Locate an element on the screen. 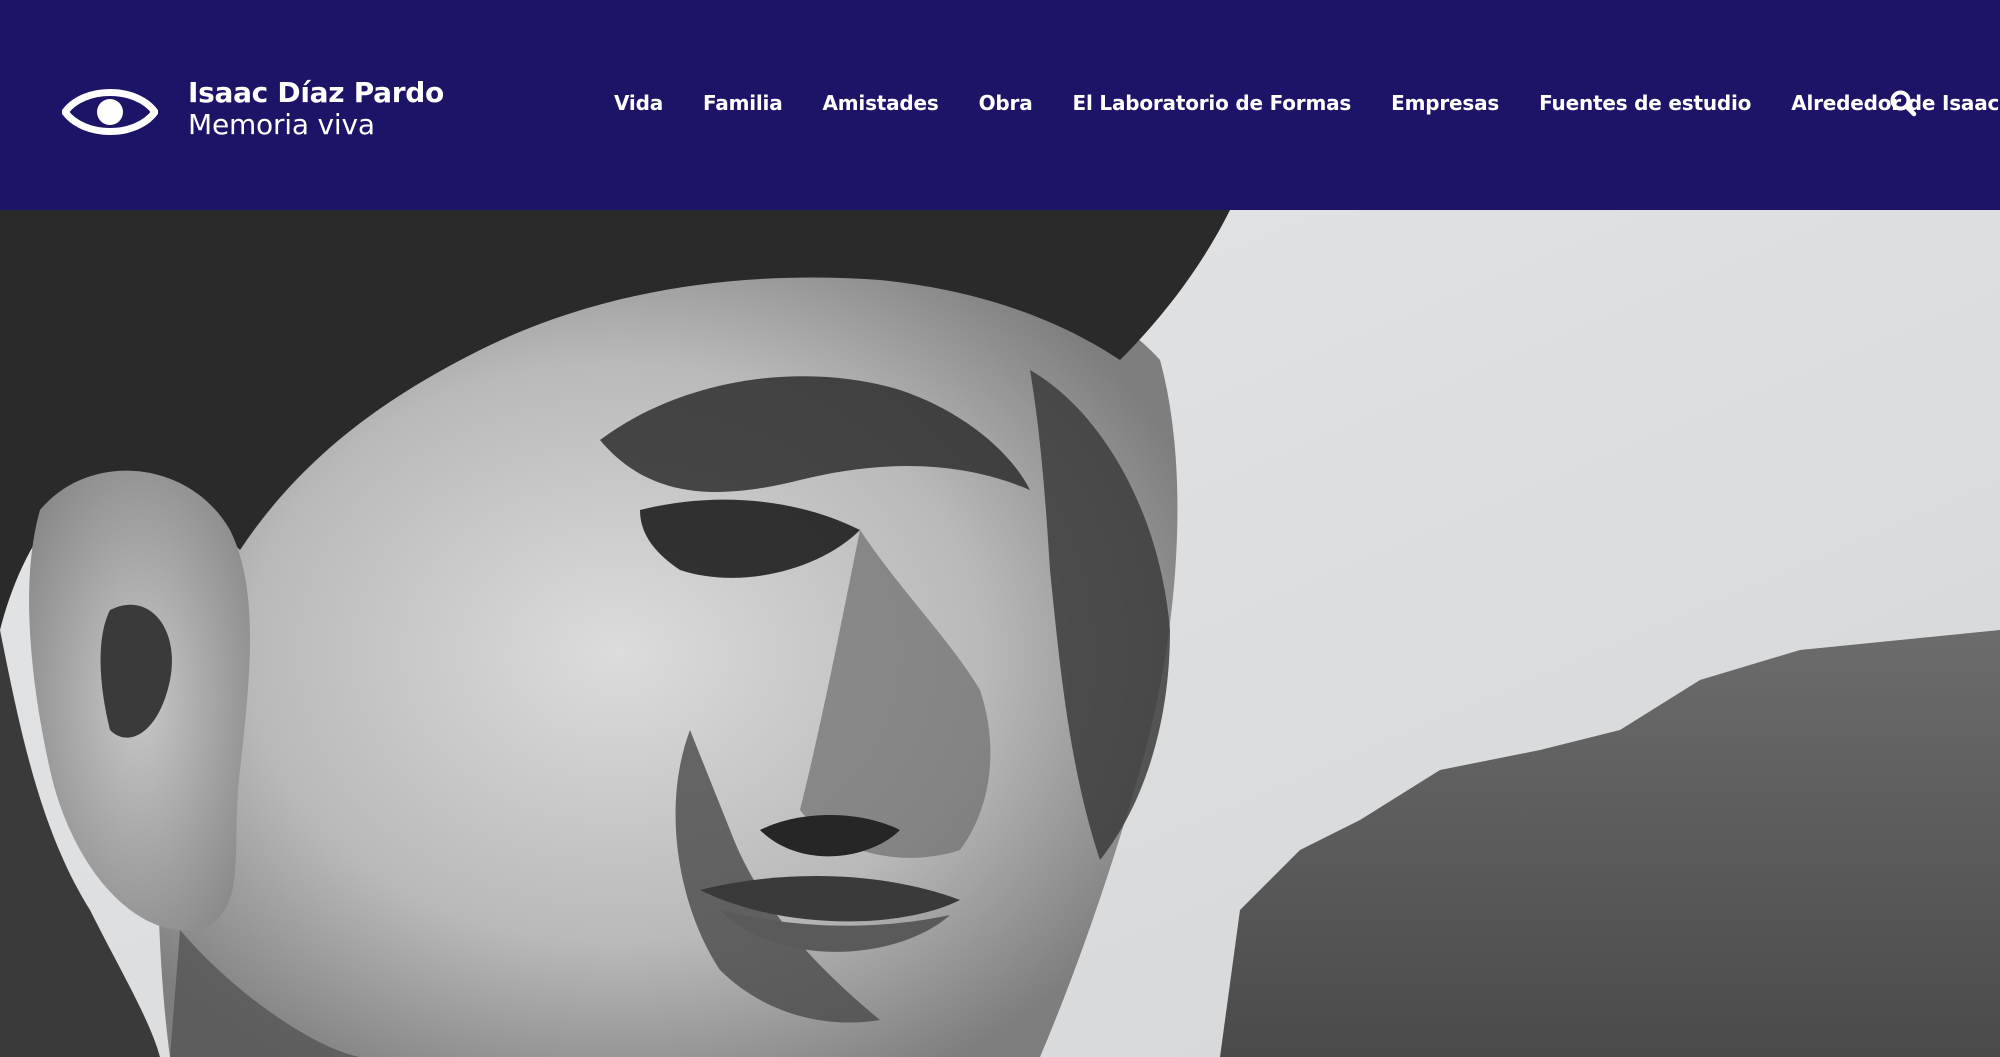 The image size is (2000, 1057). nav-item-obra: Obra is located at coordinates (1006, 103).